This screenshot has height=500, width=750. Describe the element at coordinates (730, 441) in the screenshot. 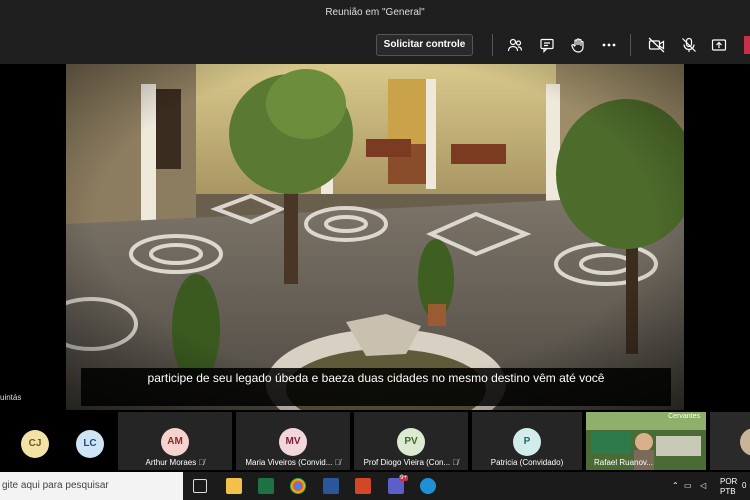

I see `participant-tile-partial` at that location.